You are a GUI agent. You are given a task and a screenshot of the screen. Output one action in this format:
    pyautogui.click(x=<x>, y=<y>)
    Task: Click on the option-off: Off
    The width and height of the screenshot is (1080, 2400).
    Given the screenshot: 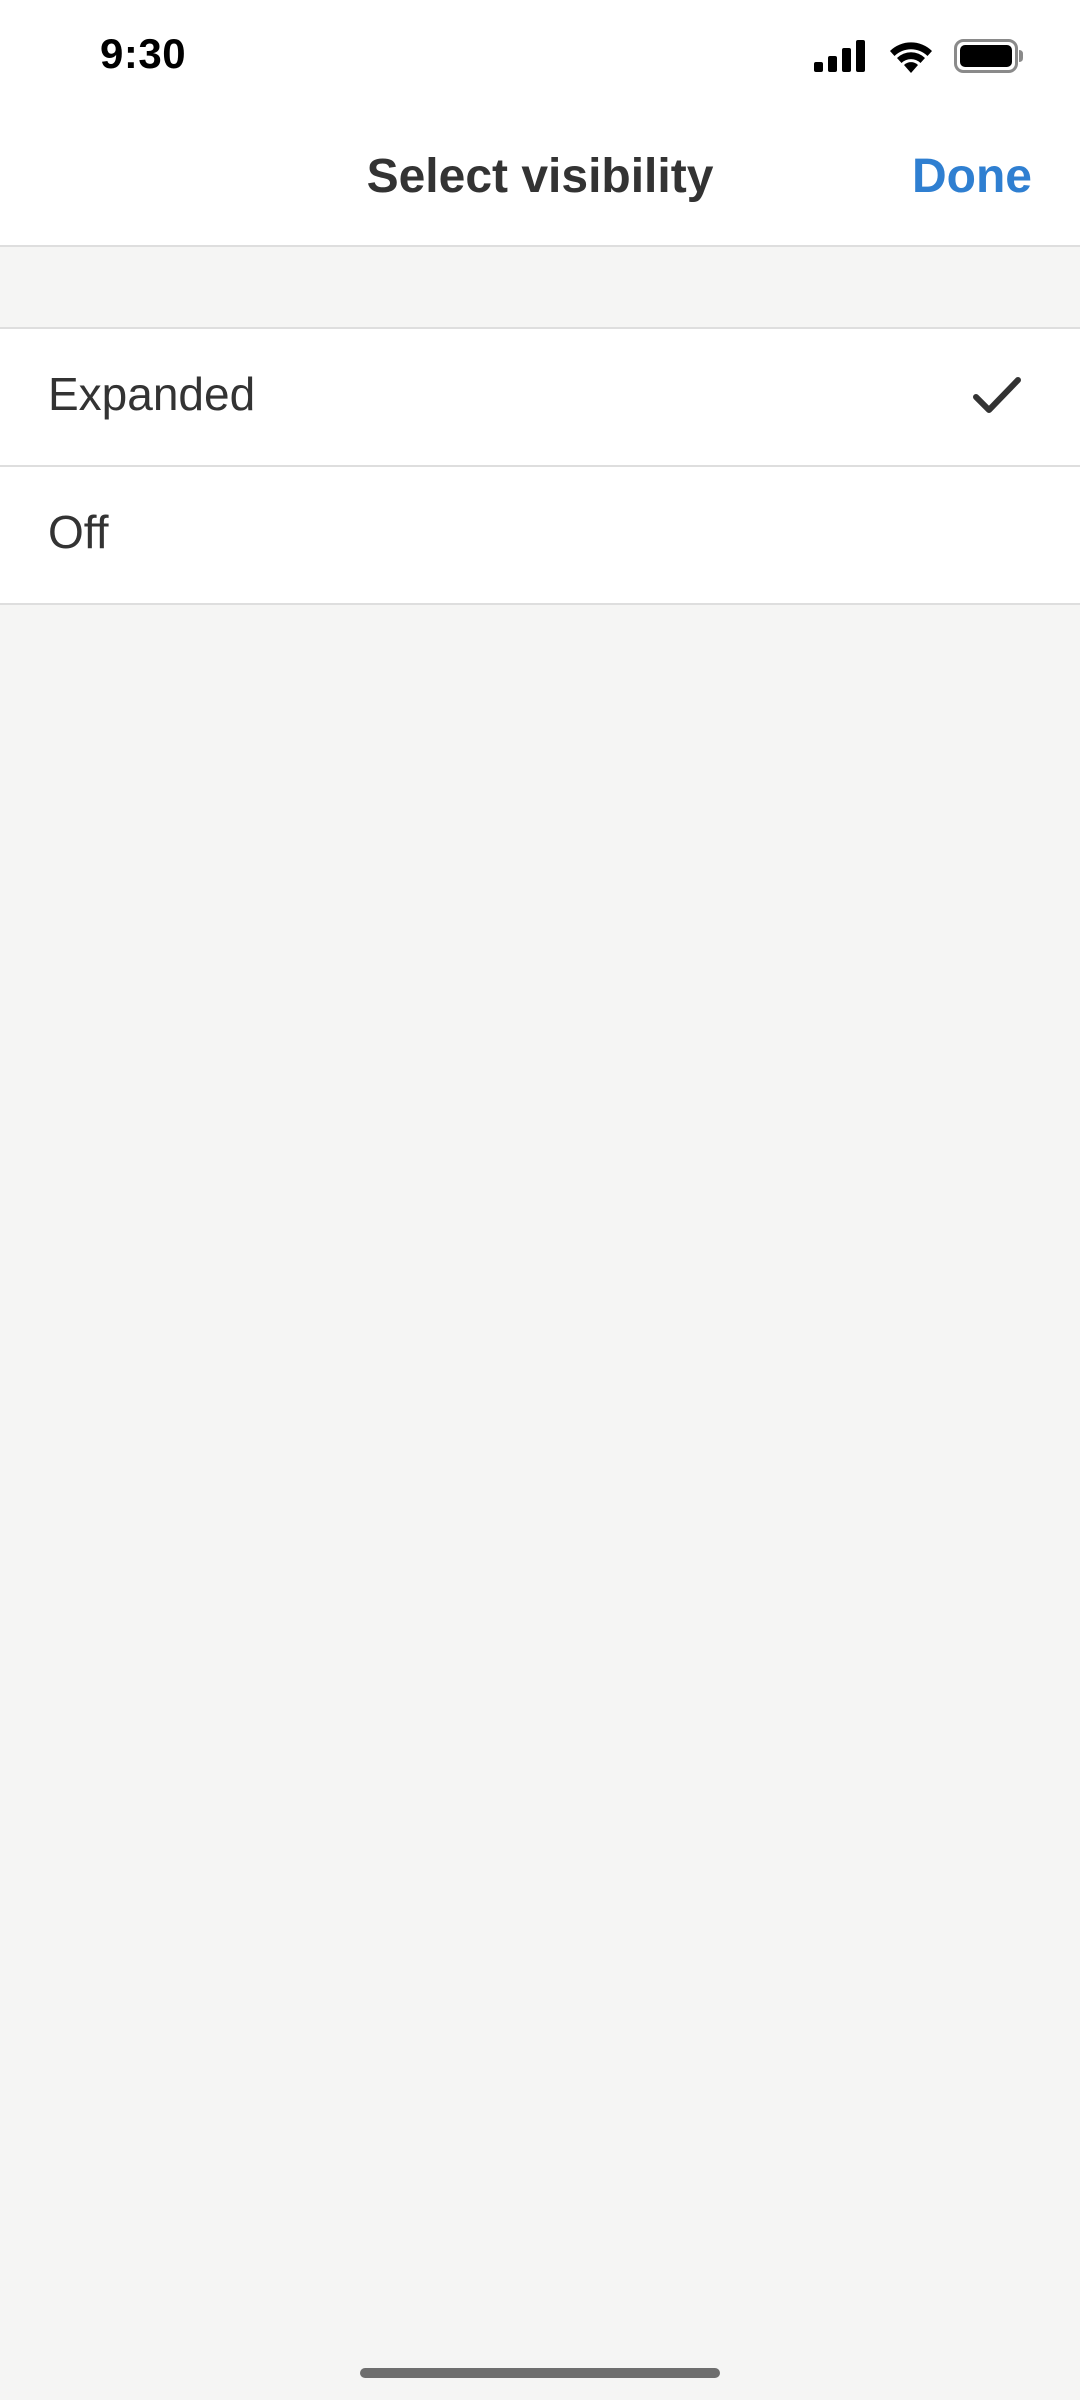 What is the action you would take?
    pyautogui.click(x=540, y=536)
    